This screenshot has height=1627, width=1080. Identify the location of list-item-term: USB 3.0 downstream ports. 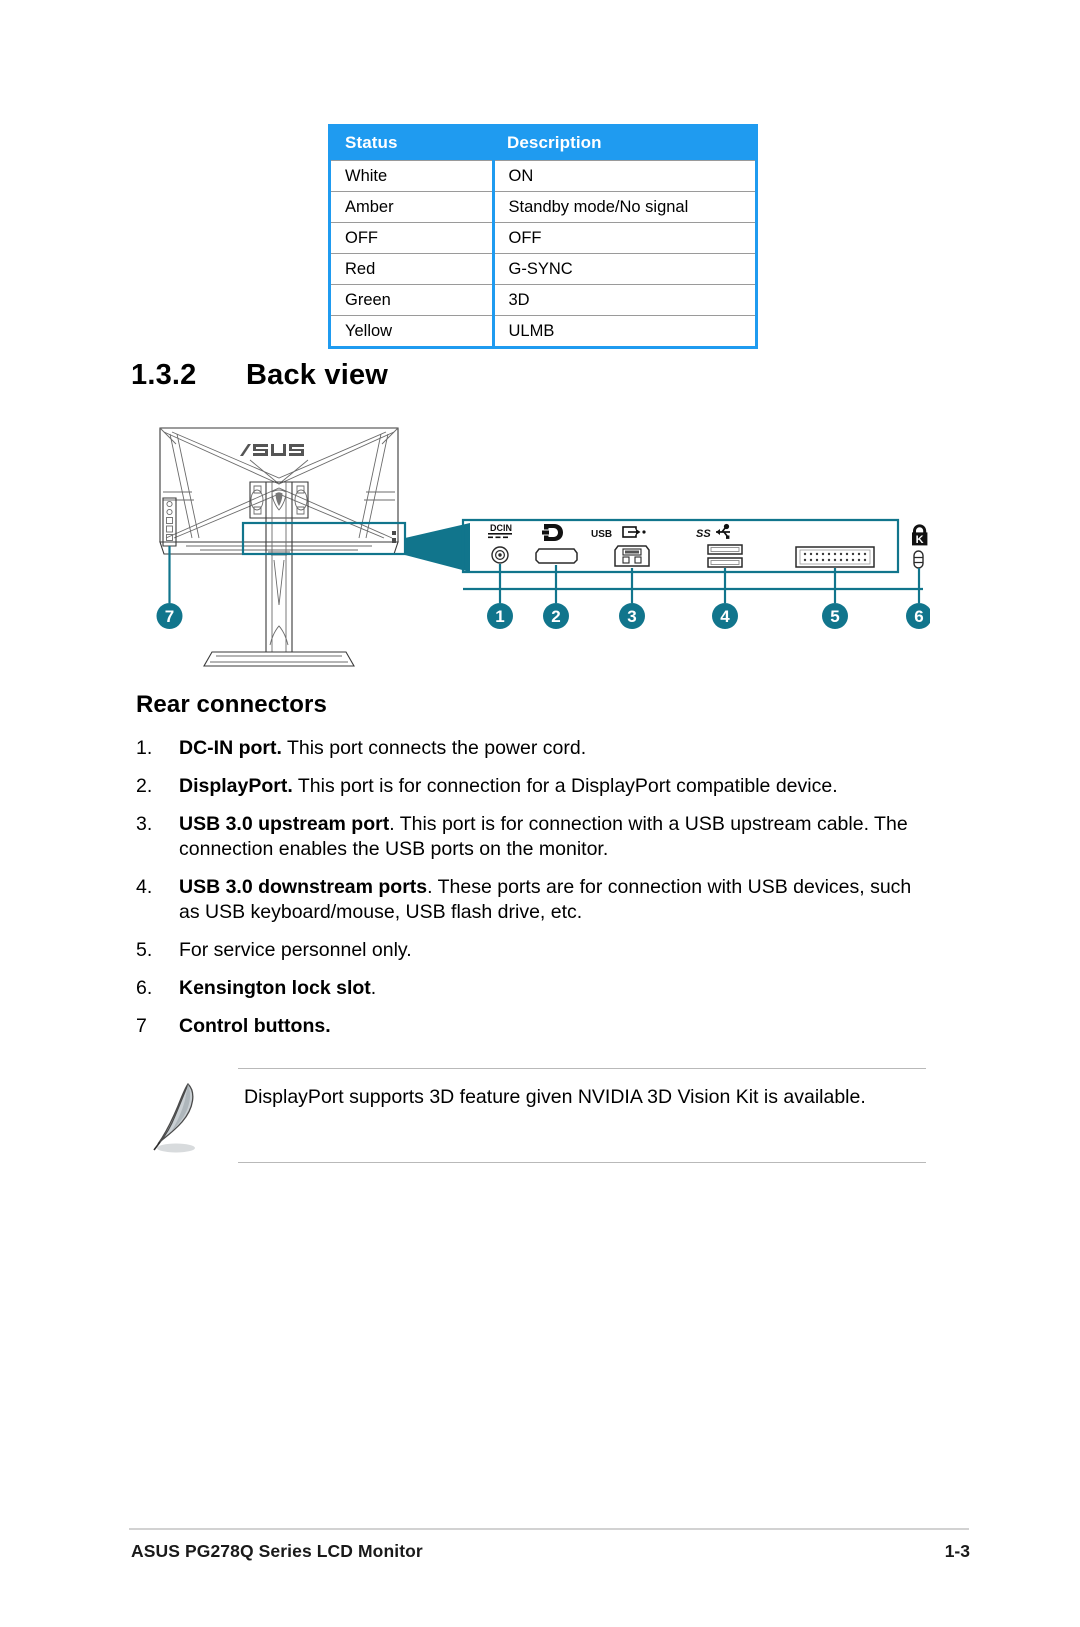
(303, 886).